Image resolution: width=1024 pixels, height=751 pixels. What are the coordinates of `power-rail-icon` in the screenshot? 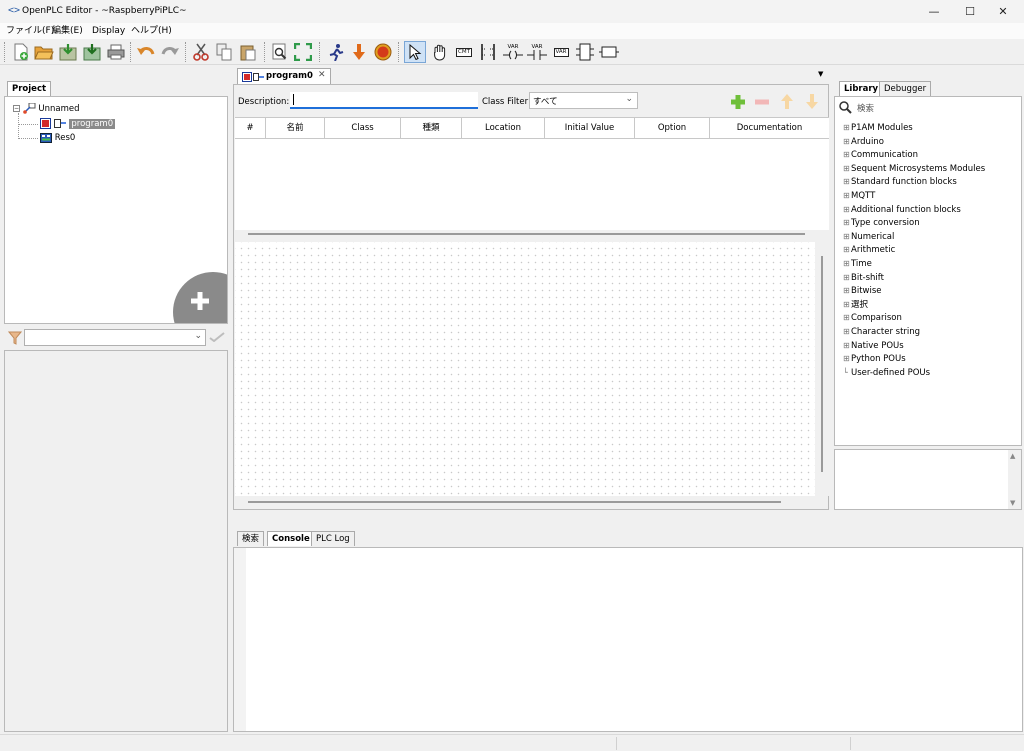 It's located at (488, 52).